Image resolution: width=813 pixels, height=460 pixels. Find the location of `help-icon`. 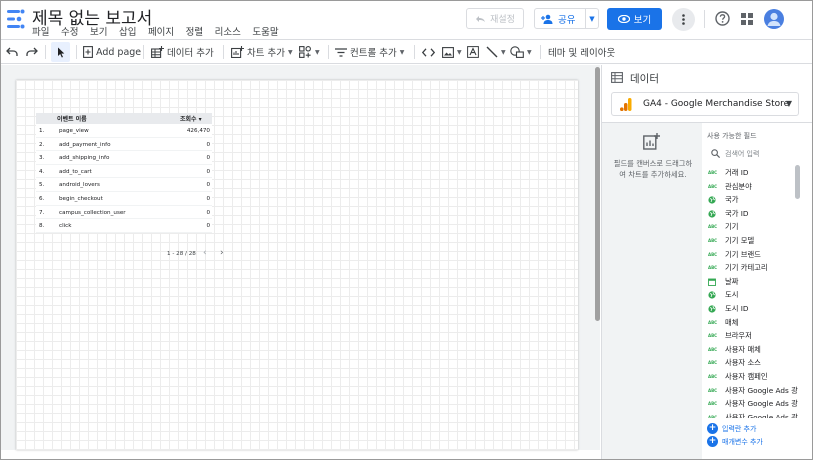

help-icon is located at coordinates (722, 18).